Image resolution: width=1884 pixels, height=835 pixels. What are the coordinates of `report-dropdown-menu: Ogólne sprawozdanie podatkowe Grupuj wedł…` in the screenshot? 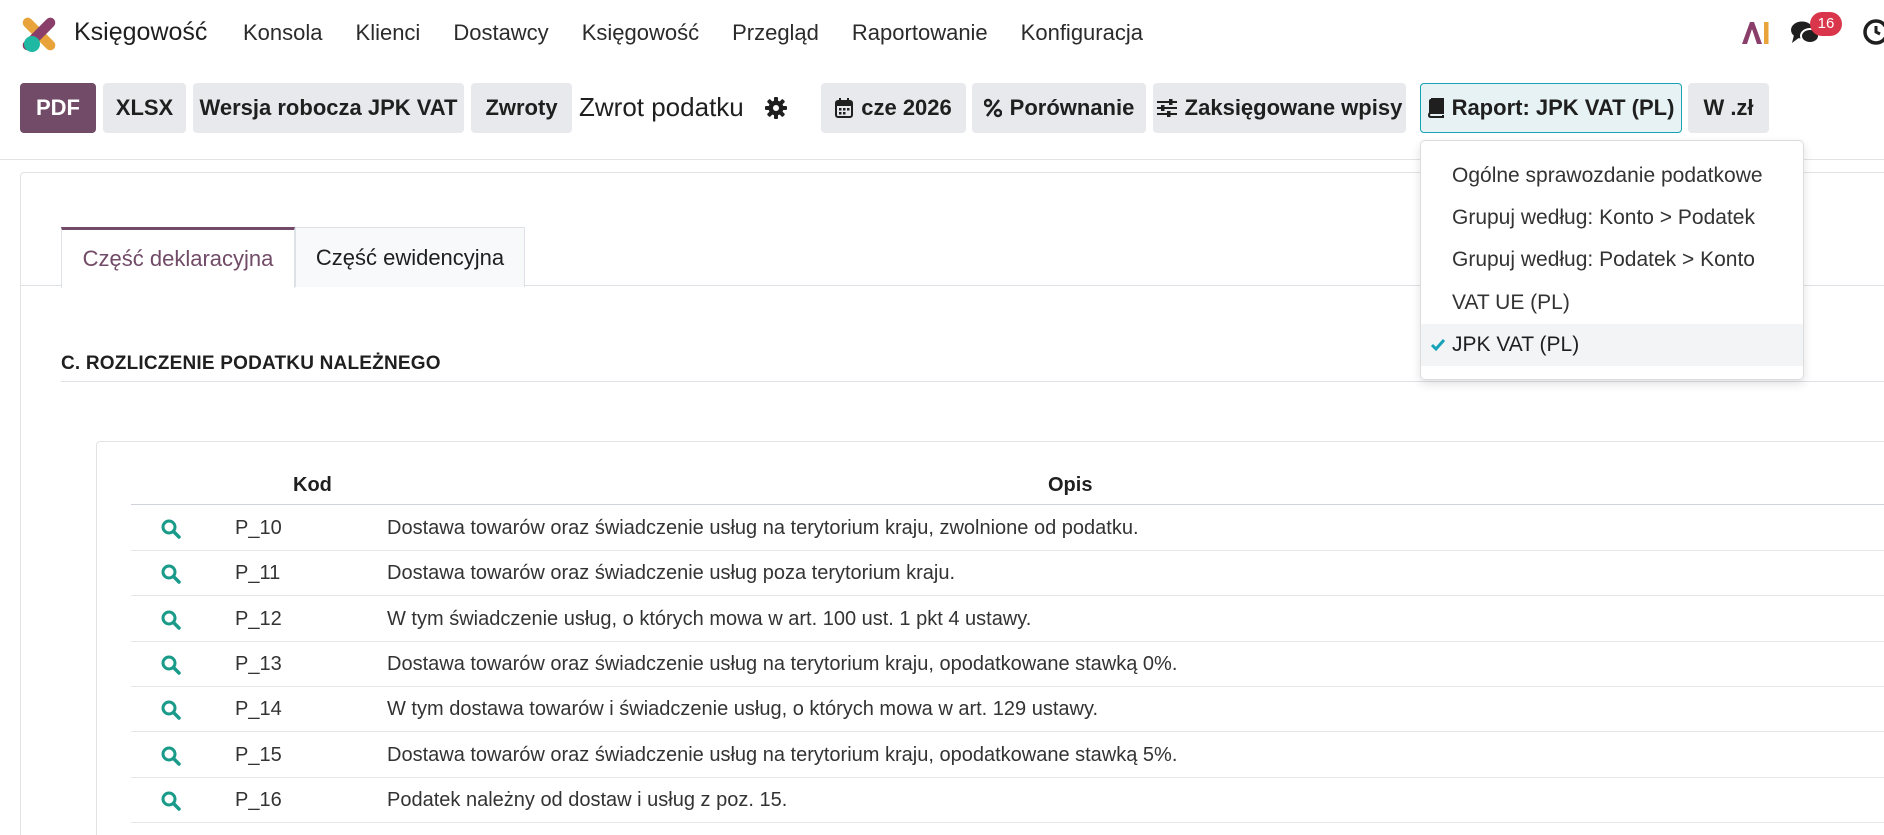 It's located at (1612, 260).